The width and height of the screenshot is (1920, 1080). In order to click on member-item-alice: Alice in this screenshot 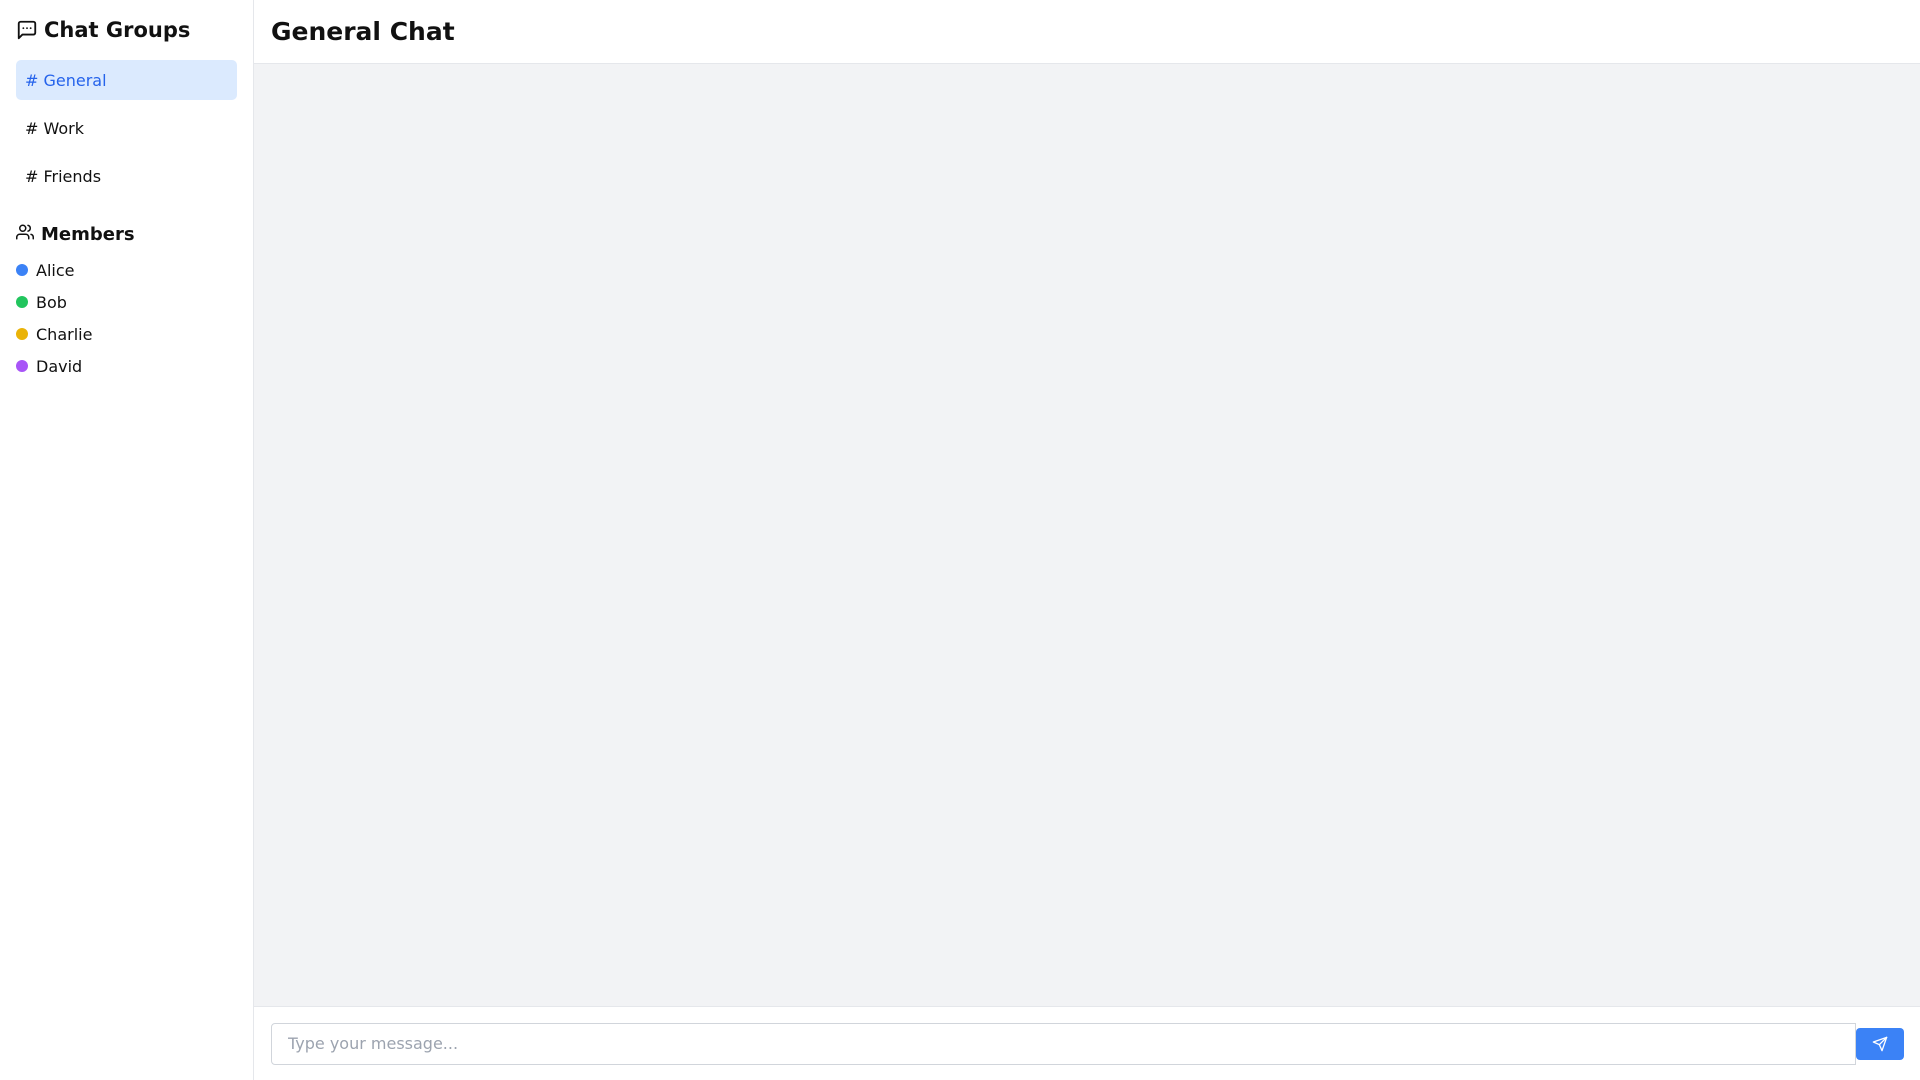, I will do `click(126, 270)`.